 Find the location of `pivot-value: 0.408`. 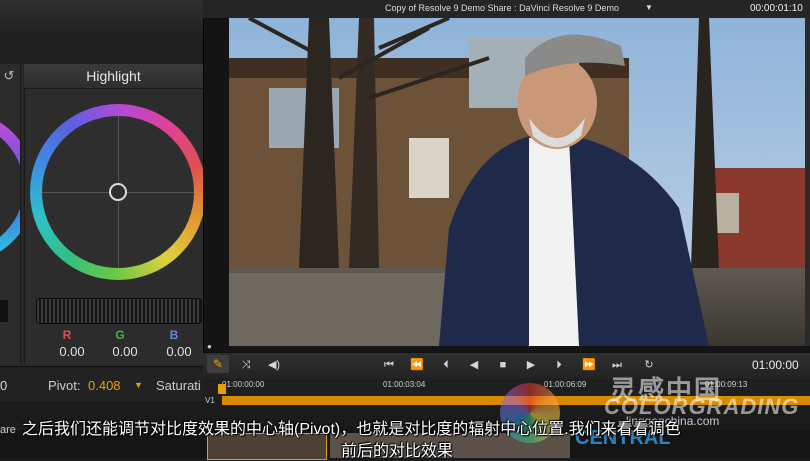

pivot-value: 0.408 is located at coordinates (104, 385).